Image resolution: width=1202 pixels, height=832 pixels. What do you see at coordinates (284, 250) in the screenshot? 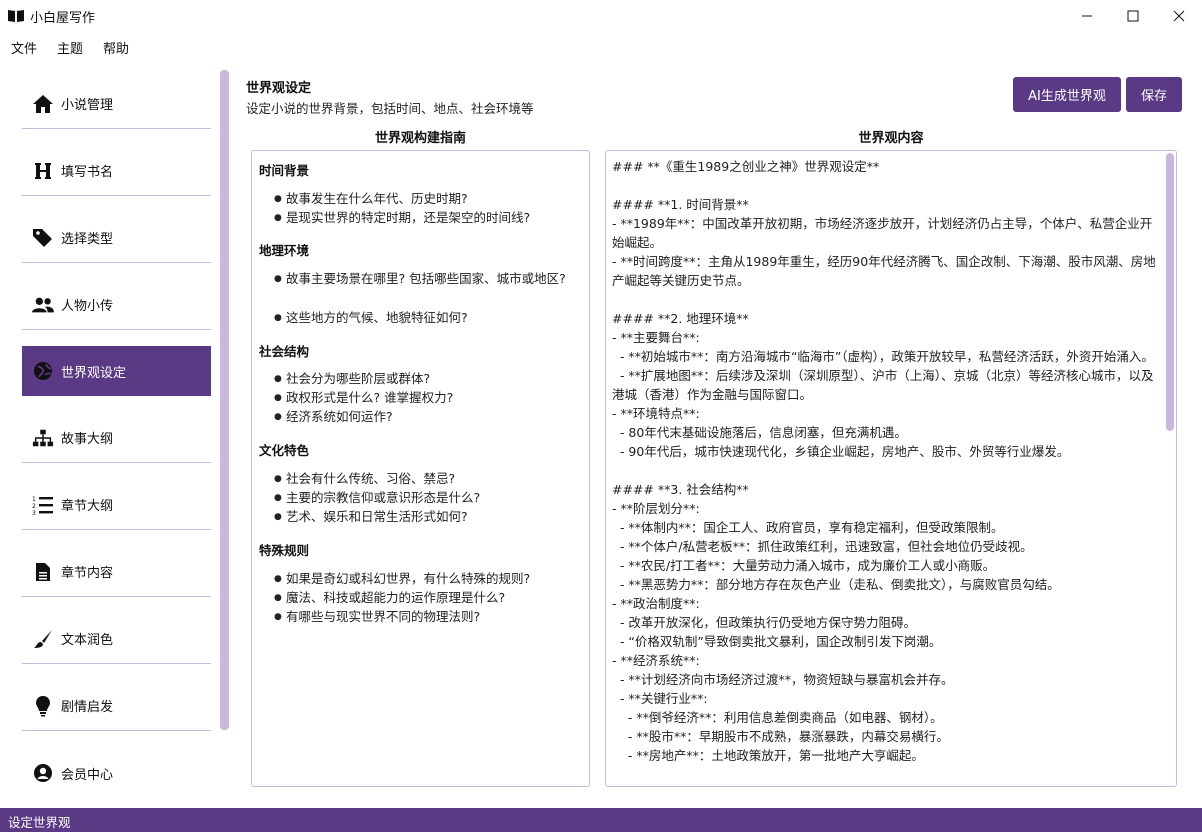
I see `guide-section-title: 地理环境` at bounding box center [284, 250].